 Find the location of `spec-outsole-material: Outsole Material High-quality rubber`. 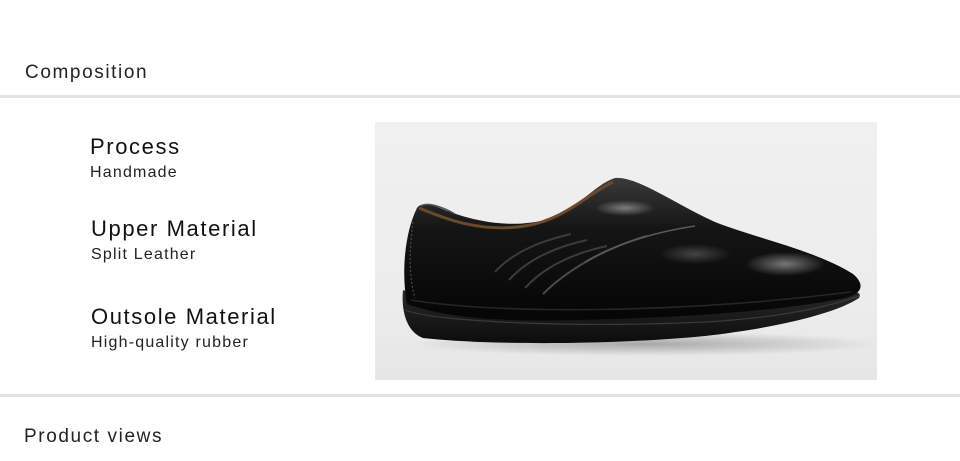

spec-outsole-material: Outsole Material High-quality rubber is located at coordinates (184, 328).